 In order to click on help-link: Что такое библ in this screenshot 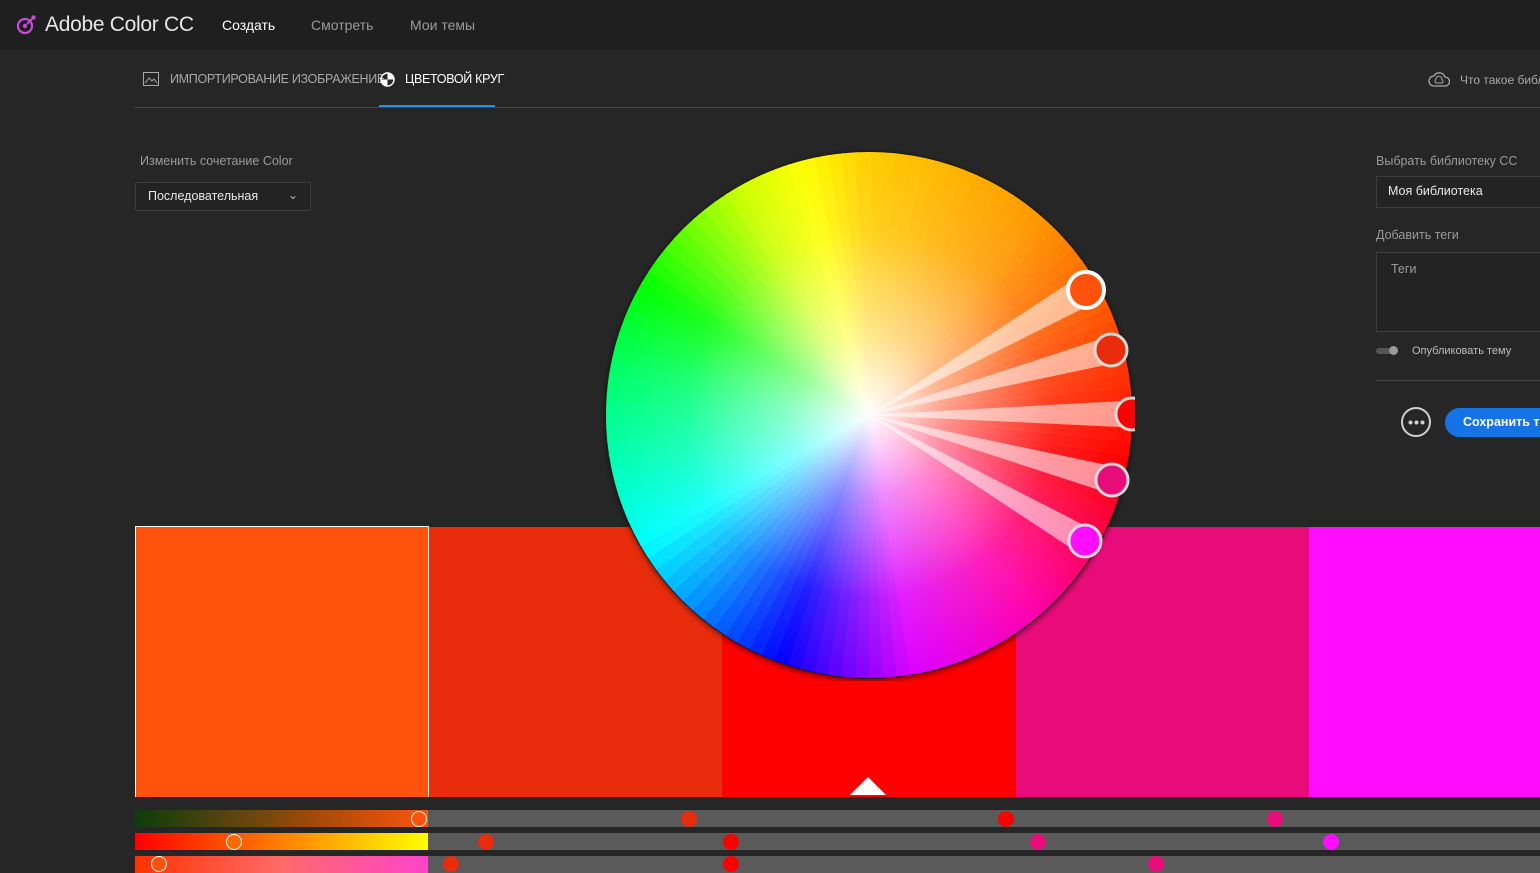, I will do `click(1500, 80)`.